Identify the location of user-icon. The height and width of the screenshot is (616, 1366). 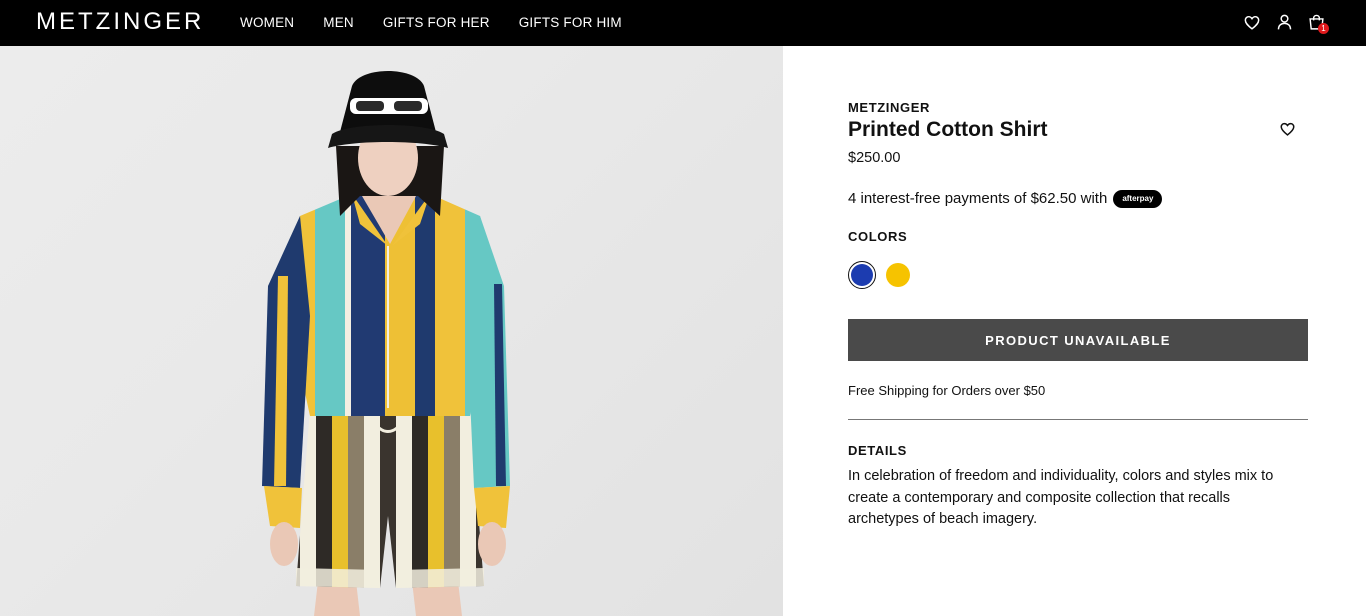
(1284, 22).